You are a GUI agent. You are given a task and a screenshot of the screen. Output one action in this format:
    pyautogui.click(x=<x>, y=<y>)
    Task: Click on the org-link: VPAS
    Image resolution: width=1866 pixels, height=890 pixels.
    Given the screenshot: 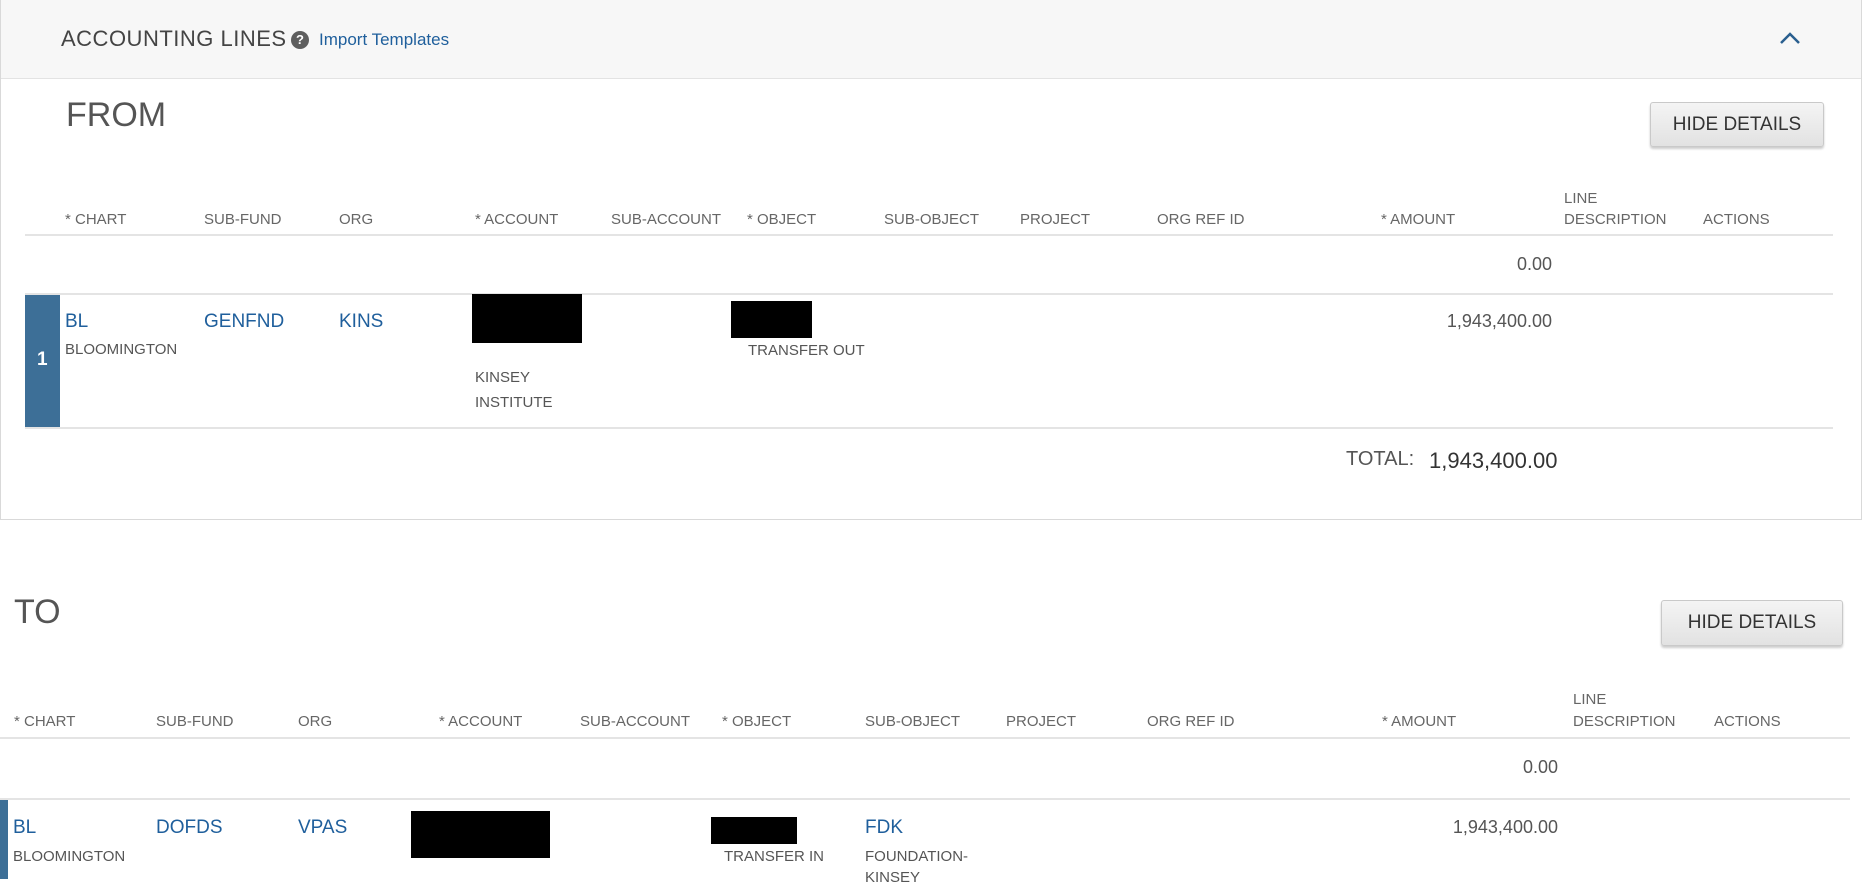 What is the action you would take?
    pyautogui.click(x=322, y=828)
    